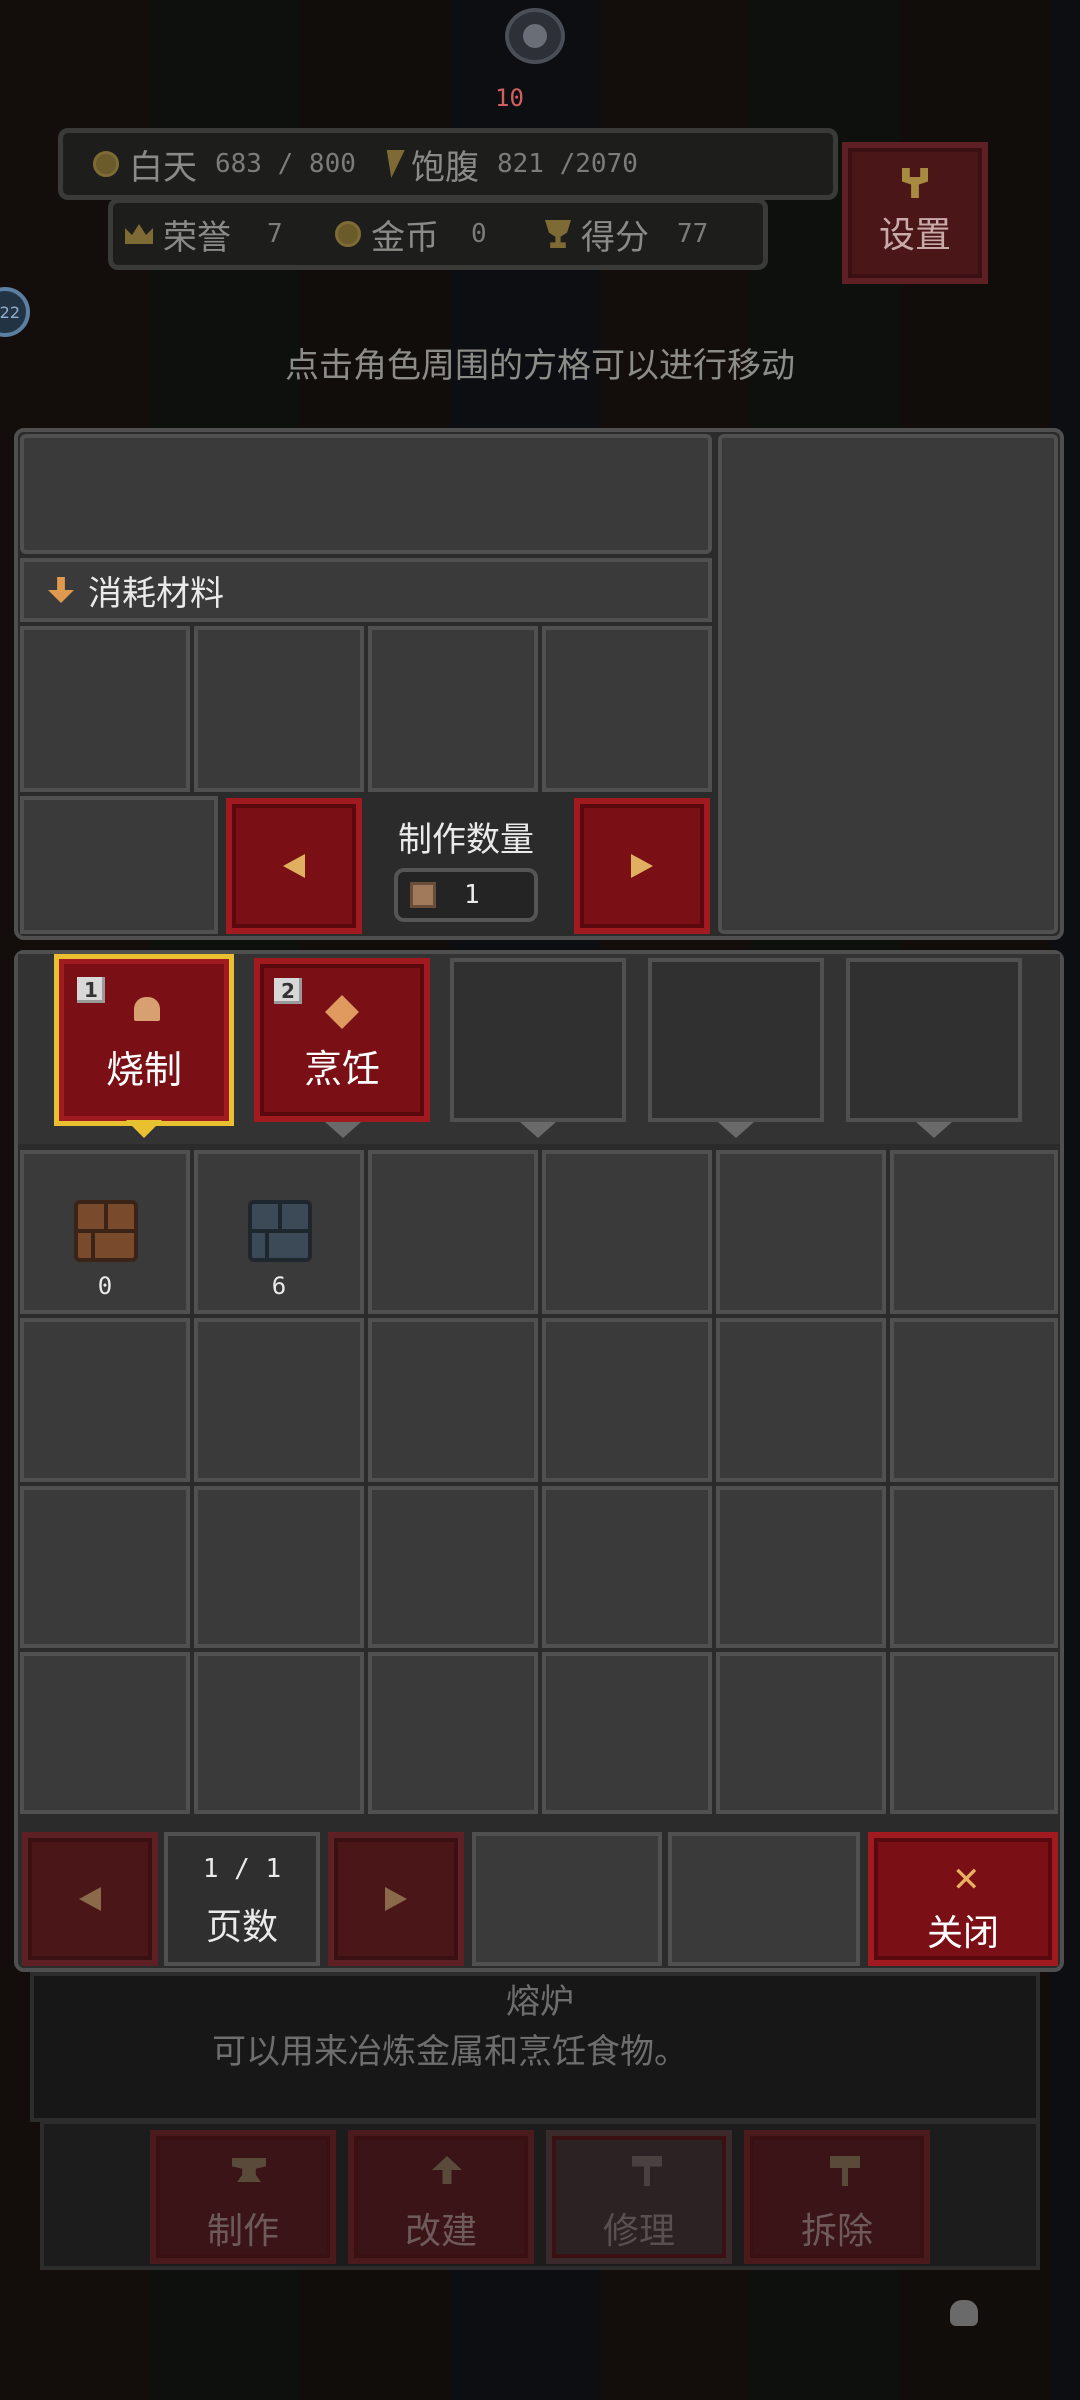  Describe the element at coordinates (638, 2231) in the screenshot. I see `repair-label: 修理` at that location.